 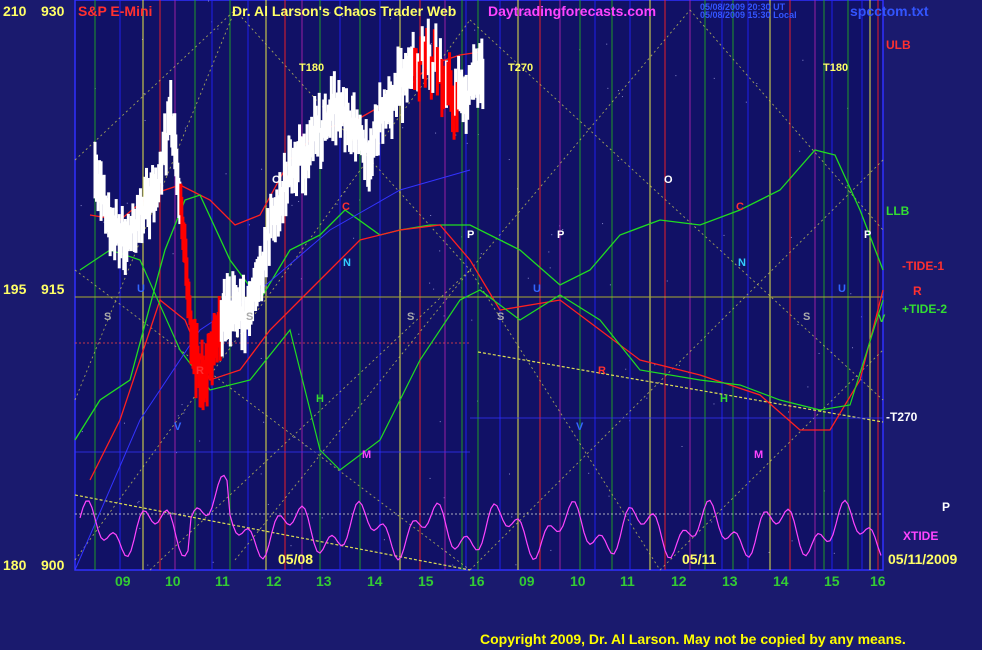 I want to click on y-axis-outer-top: 210, so click(x=15, y=11).